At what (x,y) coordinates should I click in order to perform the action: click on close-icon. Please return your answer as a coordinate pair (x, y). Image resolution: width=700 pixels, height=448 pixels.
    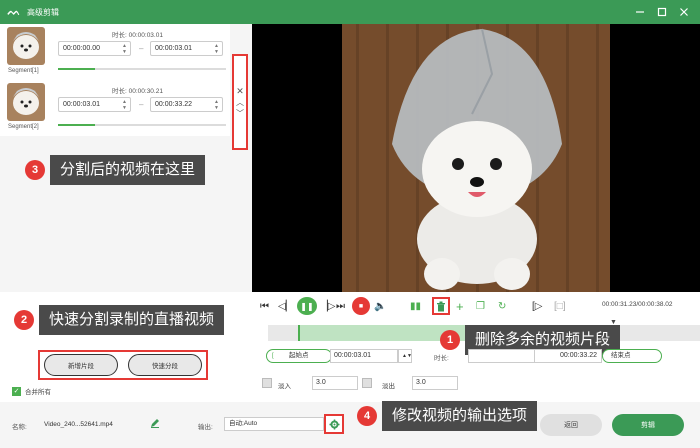
    Looking at the image, I should click on (684, 12).